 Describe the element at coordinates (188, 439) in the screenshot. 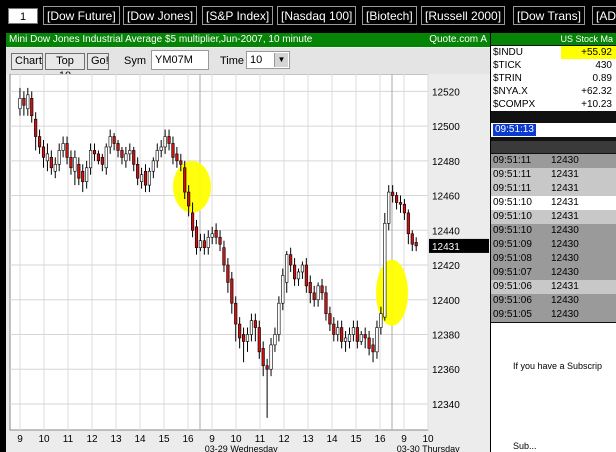

I see `x-tick-label: 16` at that location.